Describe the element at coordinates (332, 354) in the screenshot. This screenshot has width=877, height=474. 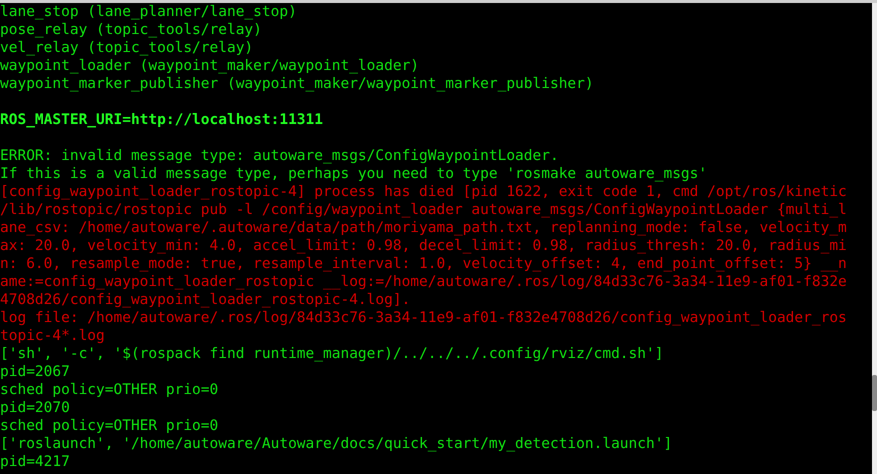
I see `terminal-line: ['sh', '-c', '$(rospack find runtime_manager)/../../../.config/rviz/cmd.sh']` at that location.